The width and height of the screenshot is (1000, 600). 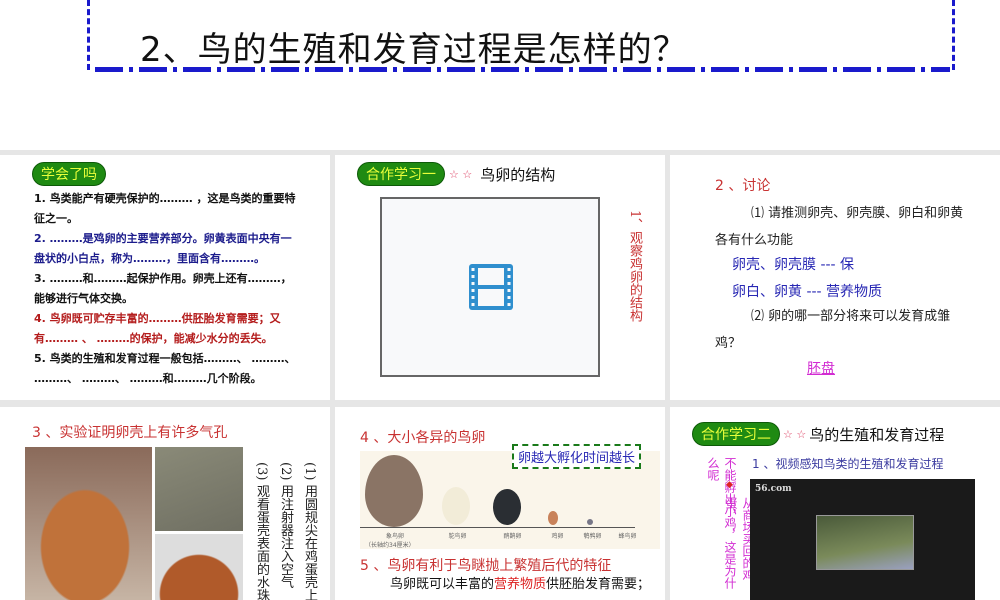 What do you see at coordinates (839, 227) in the screenshot?
I see `question-1: ⑴ 请推测卵壳、卵壳膜、卵白和卵黄各有什么功能` at bounding box center [839, 227].